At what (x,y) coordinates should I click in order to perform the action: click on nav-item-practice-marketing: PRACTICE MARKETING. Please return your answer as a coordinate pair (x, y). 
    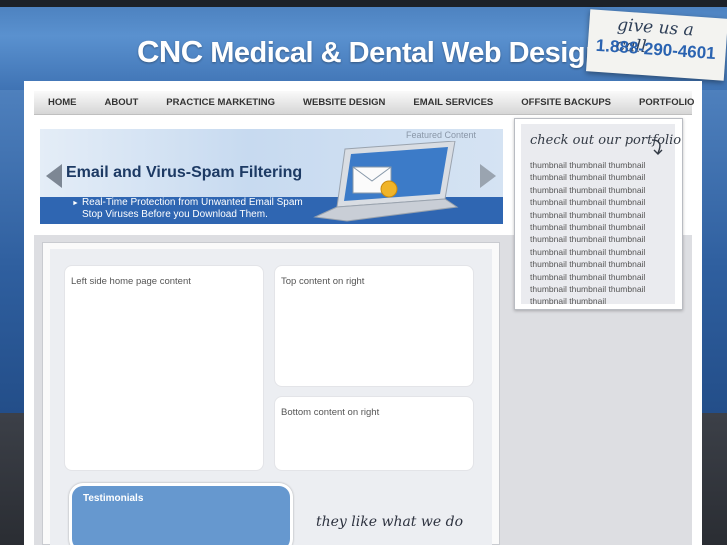
    Looking at the image, I should click on (220, 103).